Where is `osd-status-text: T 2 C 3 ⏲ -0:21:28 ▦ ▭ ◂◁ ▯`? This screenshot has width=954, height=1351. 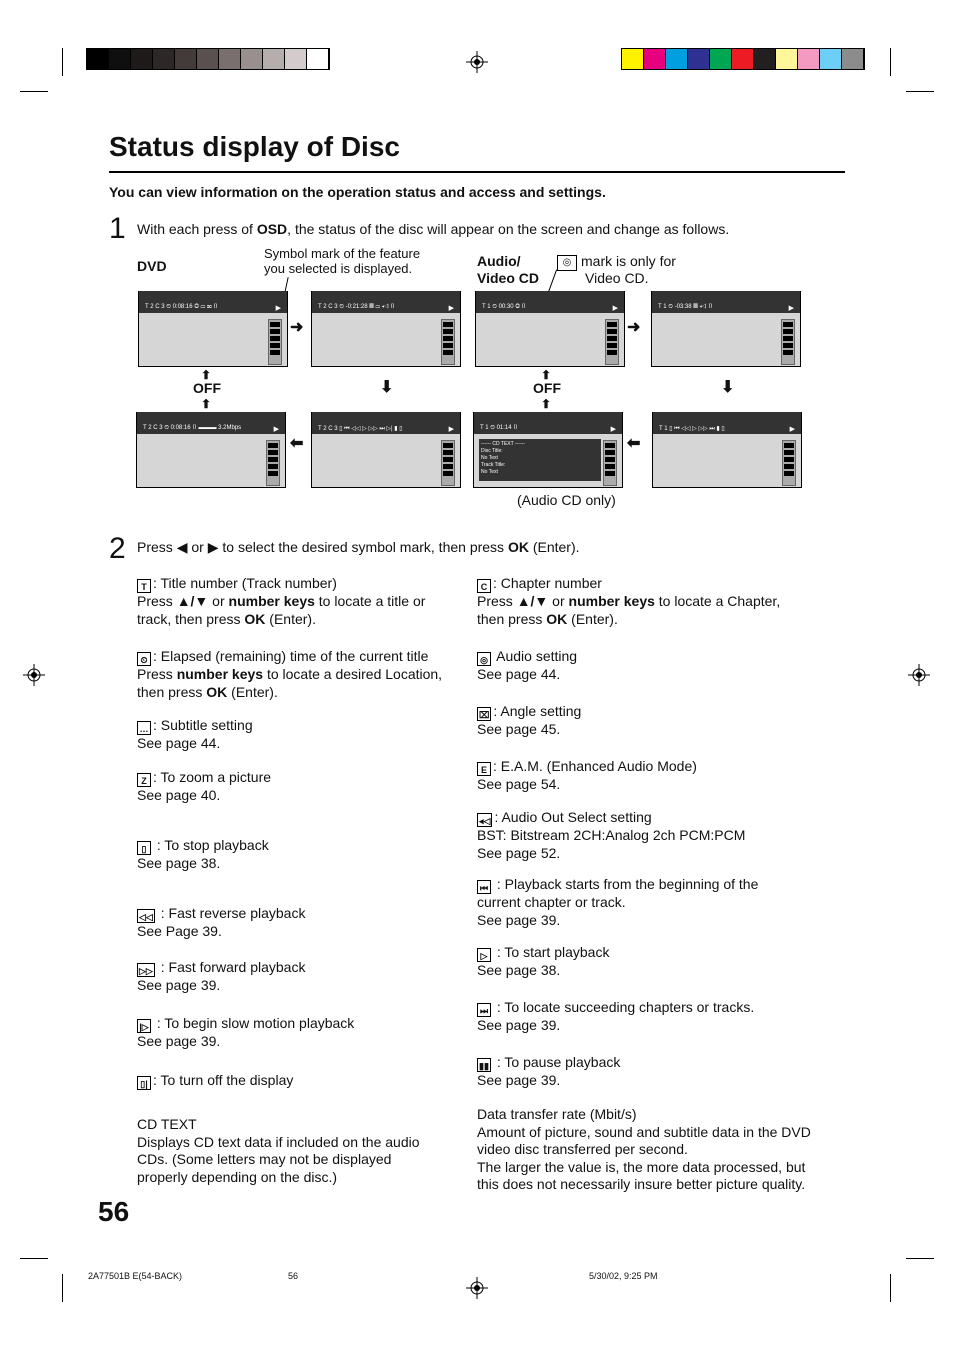
osd-status-text: T 2 C 3 ⏲ -0:21:28 ▦ ▭ ◂◁ ▯ is located at coordinates (357, 307).